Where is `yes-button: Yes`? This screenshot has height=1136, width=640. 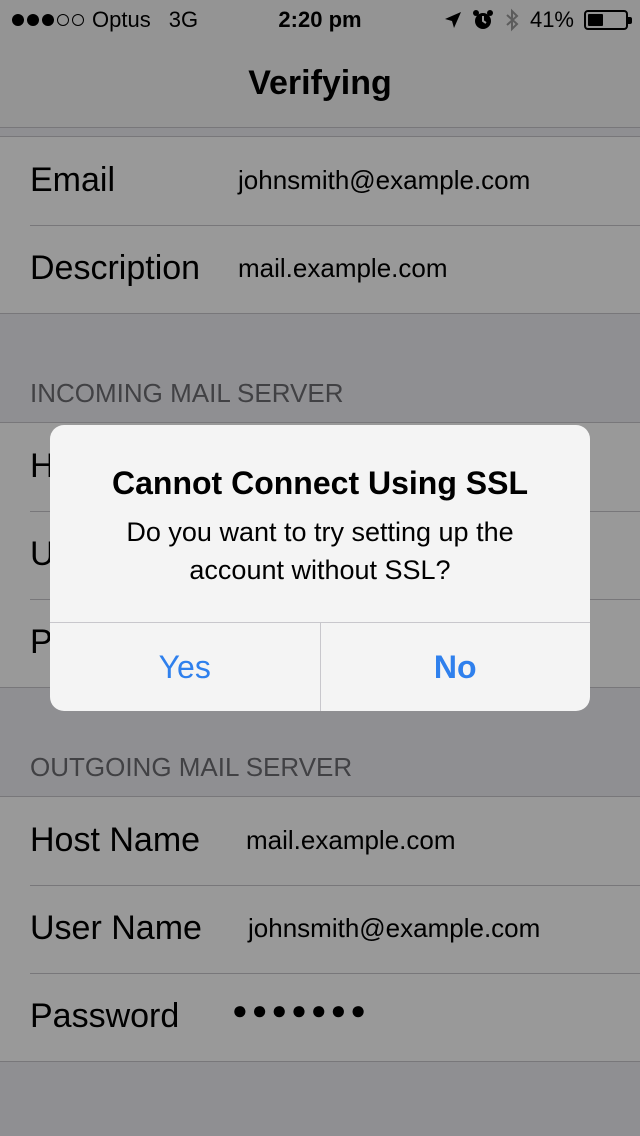
yes-button: Yes is located at coordinates (185, 667).